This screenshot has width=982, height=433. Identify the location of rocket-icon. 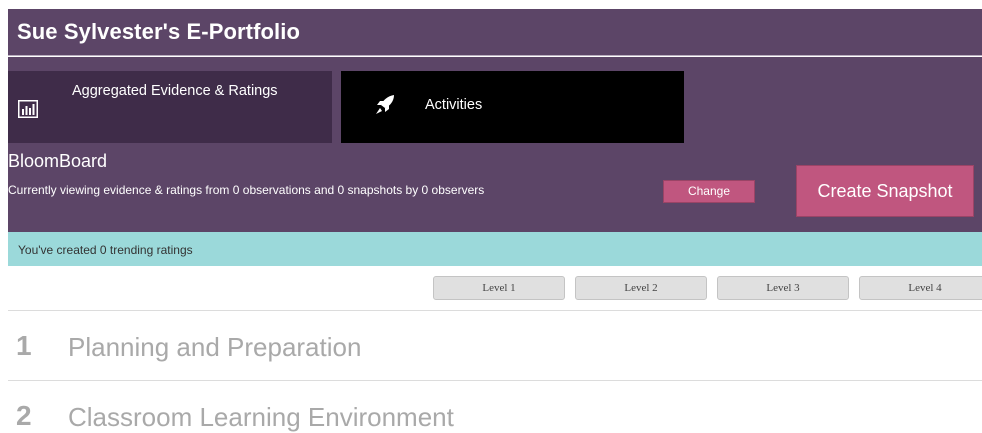
(385, 105).